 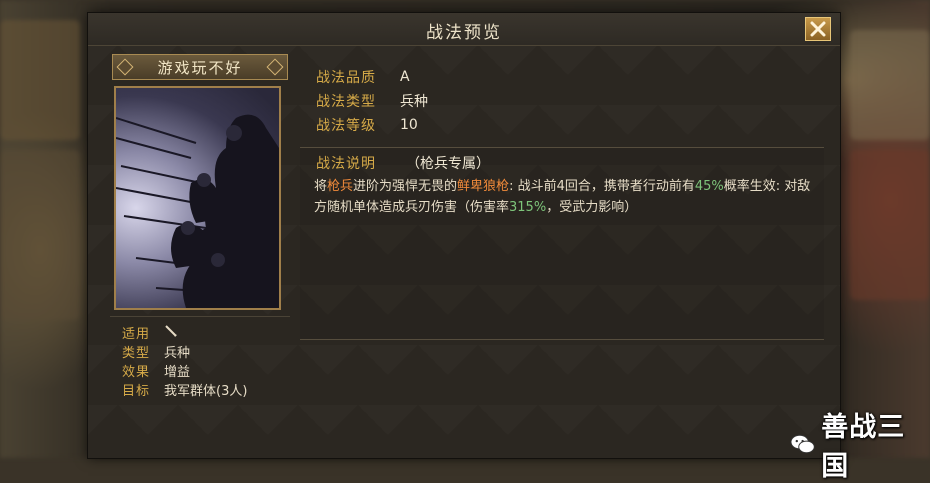 I want to click on description-segment: : 战斗前4回合，携带者行动前有, so click(x=602, y=186).